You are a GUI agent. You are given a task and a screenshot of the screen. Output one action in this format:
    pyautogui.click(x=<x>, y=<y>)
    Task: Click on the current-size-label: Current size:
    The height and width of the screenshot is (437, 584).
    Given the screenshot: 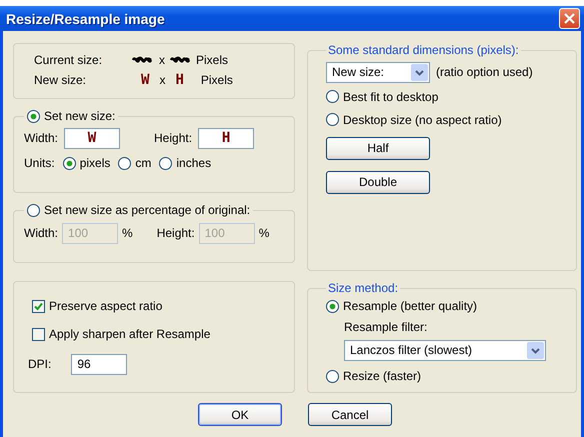 What is the action you would take?
    pyautogui.click(x=69, y=60)
    